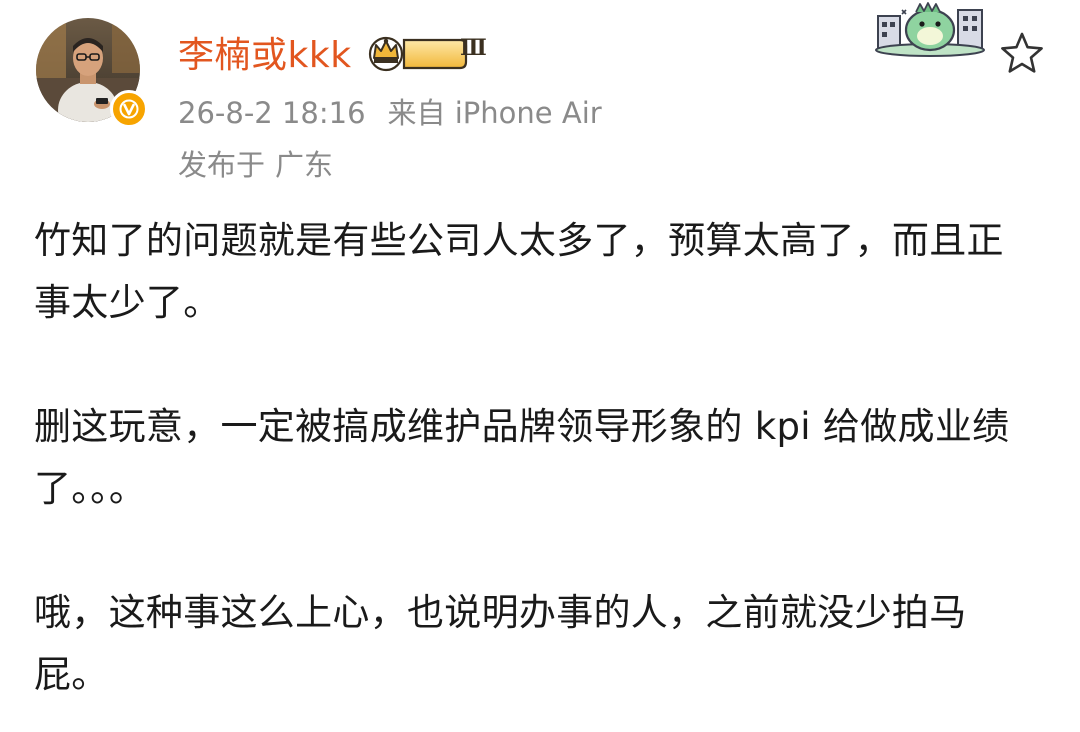  I want to click on username: 李楠或kkk, so click(265, 52).